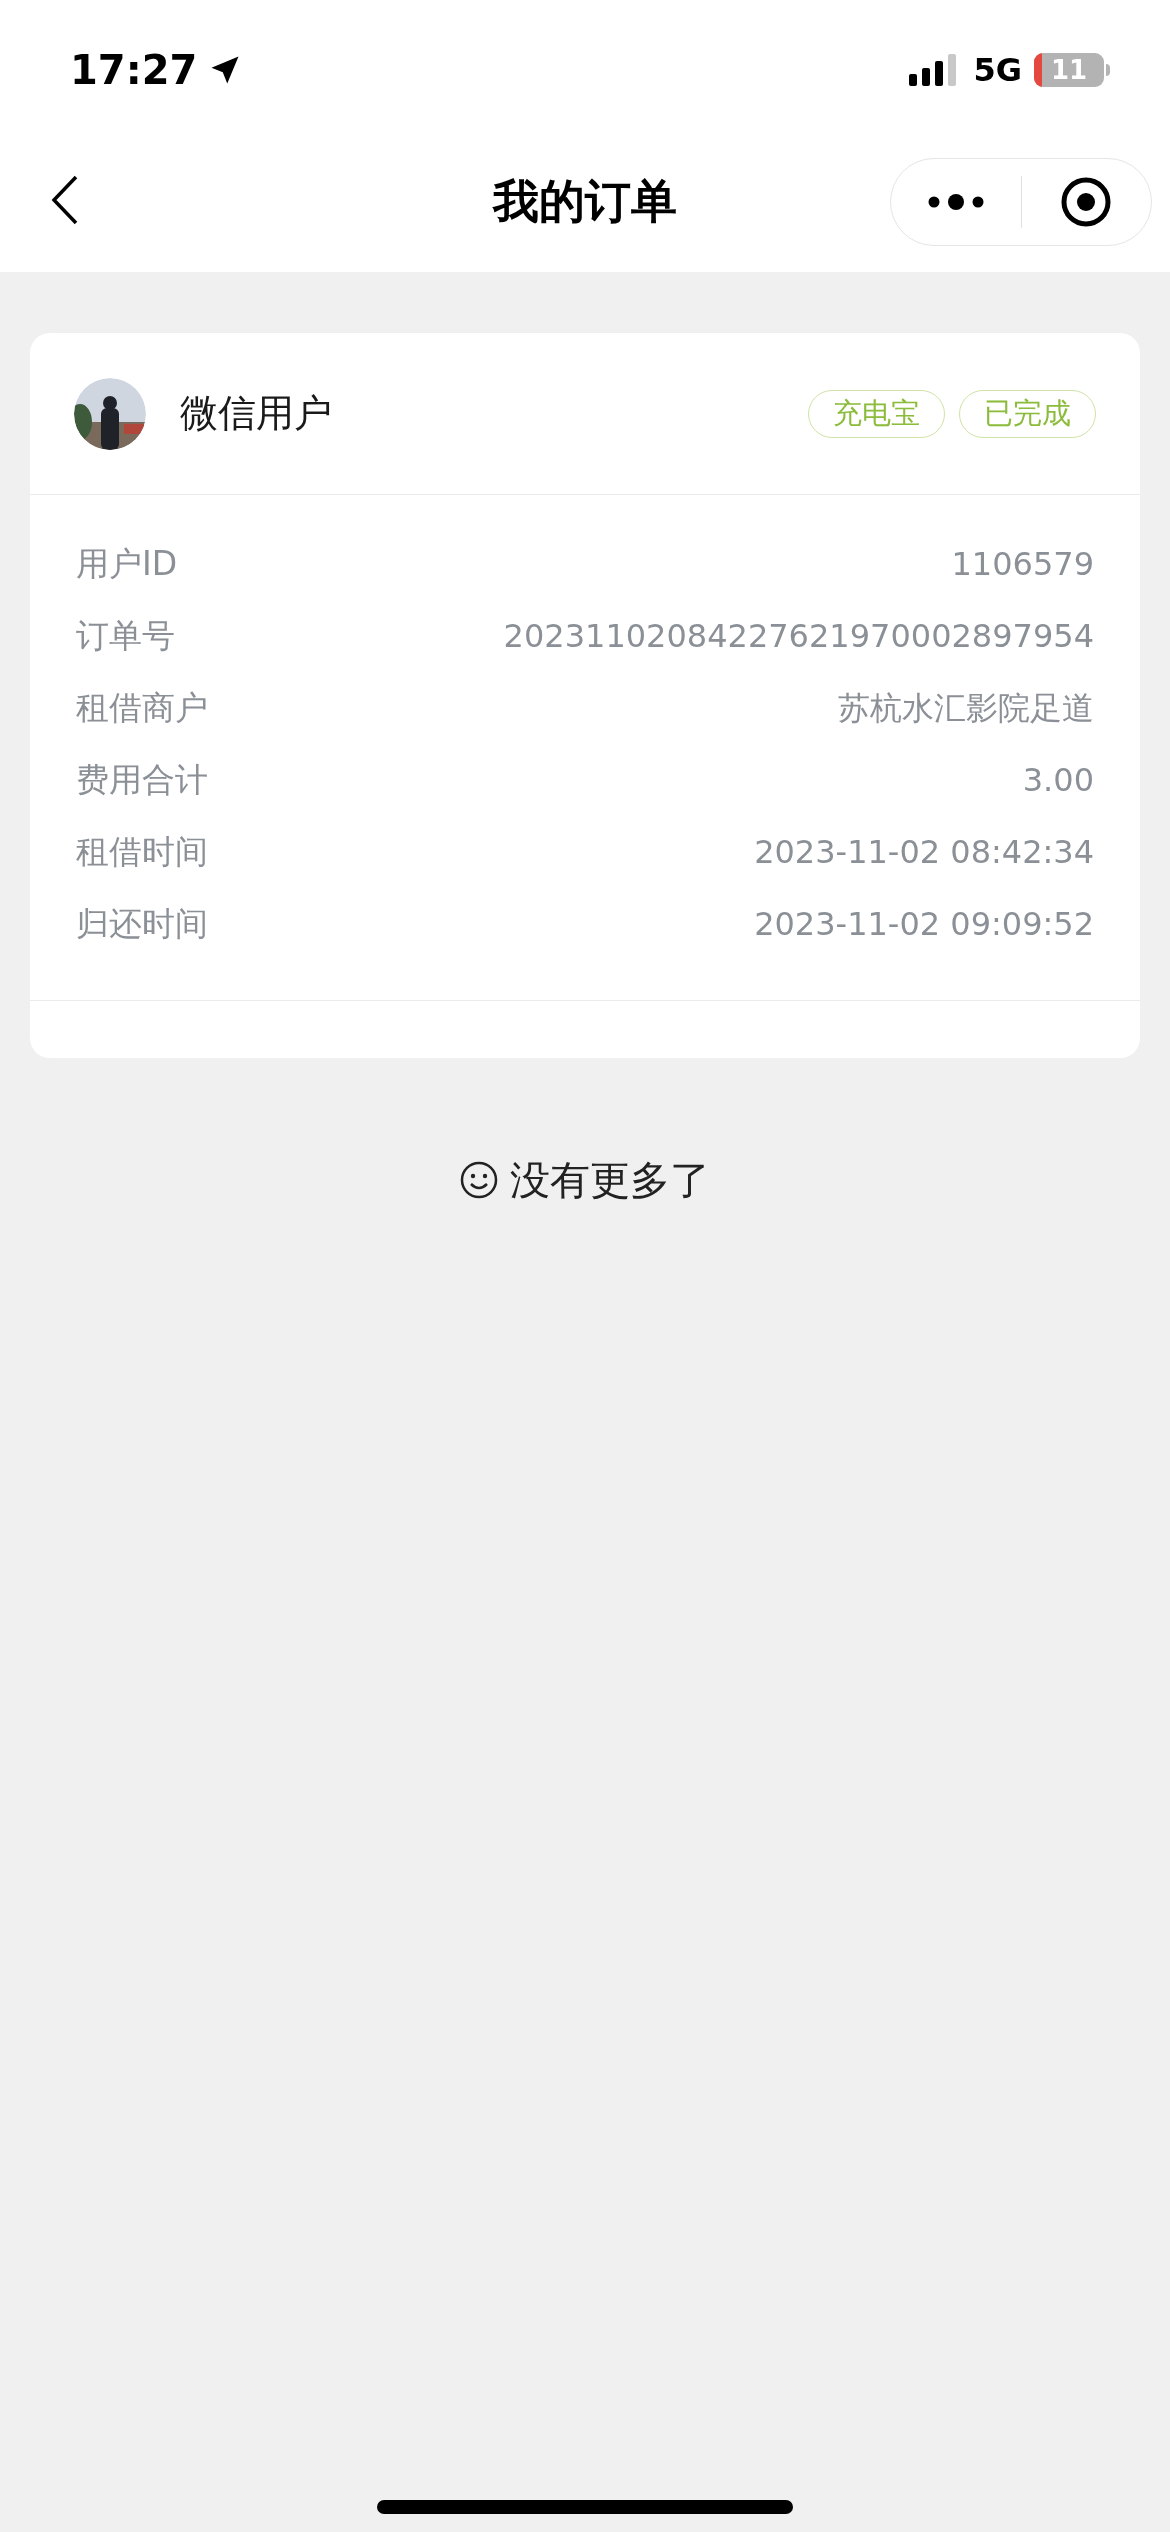 This screenshot has width=1170, height=2532. What do you see at coordinates (924, 852) in the screenshot?
I see `detail-value: 2023-11-02 08:42:34` at bounding box center [924, 852].